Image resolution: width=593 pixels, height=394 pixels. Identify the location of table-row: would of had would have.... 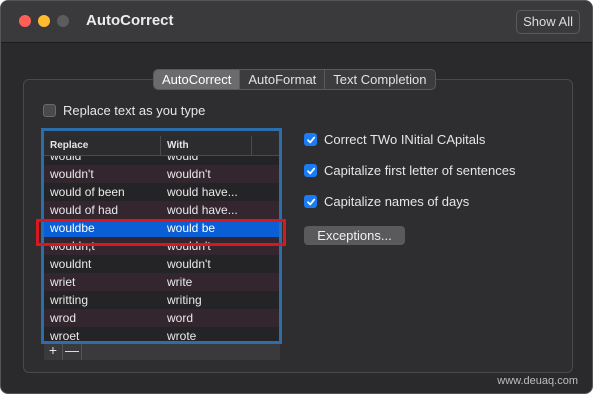
(162, 210).